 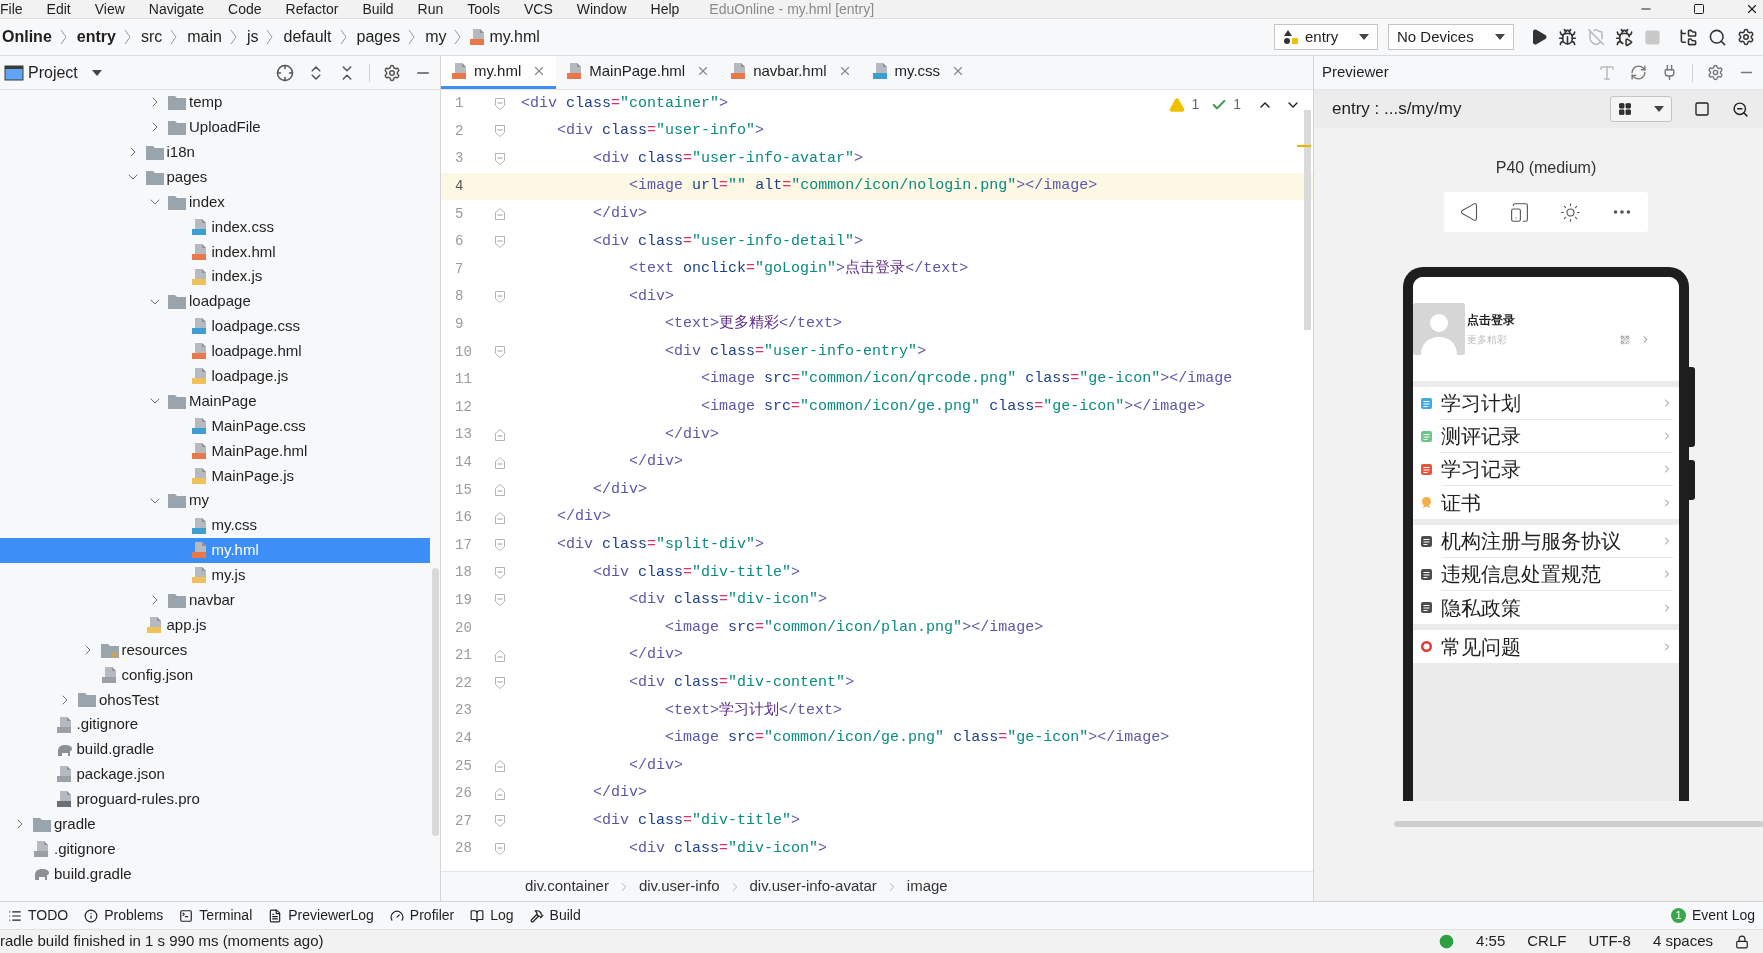 I want to click on menu-item: VCS, so click(x=538, y=9).